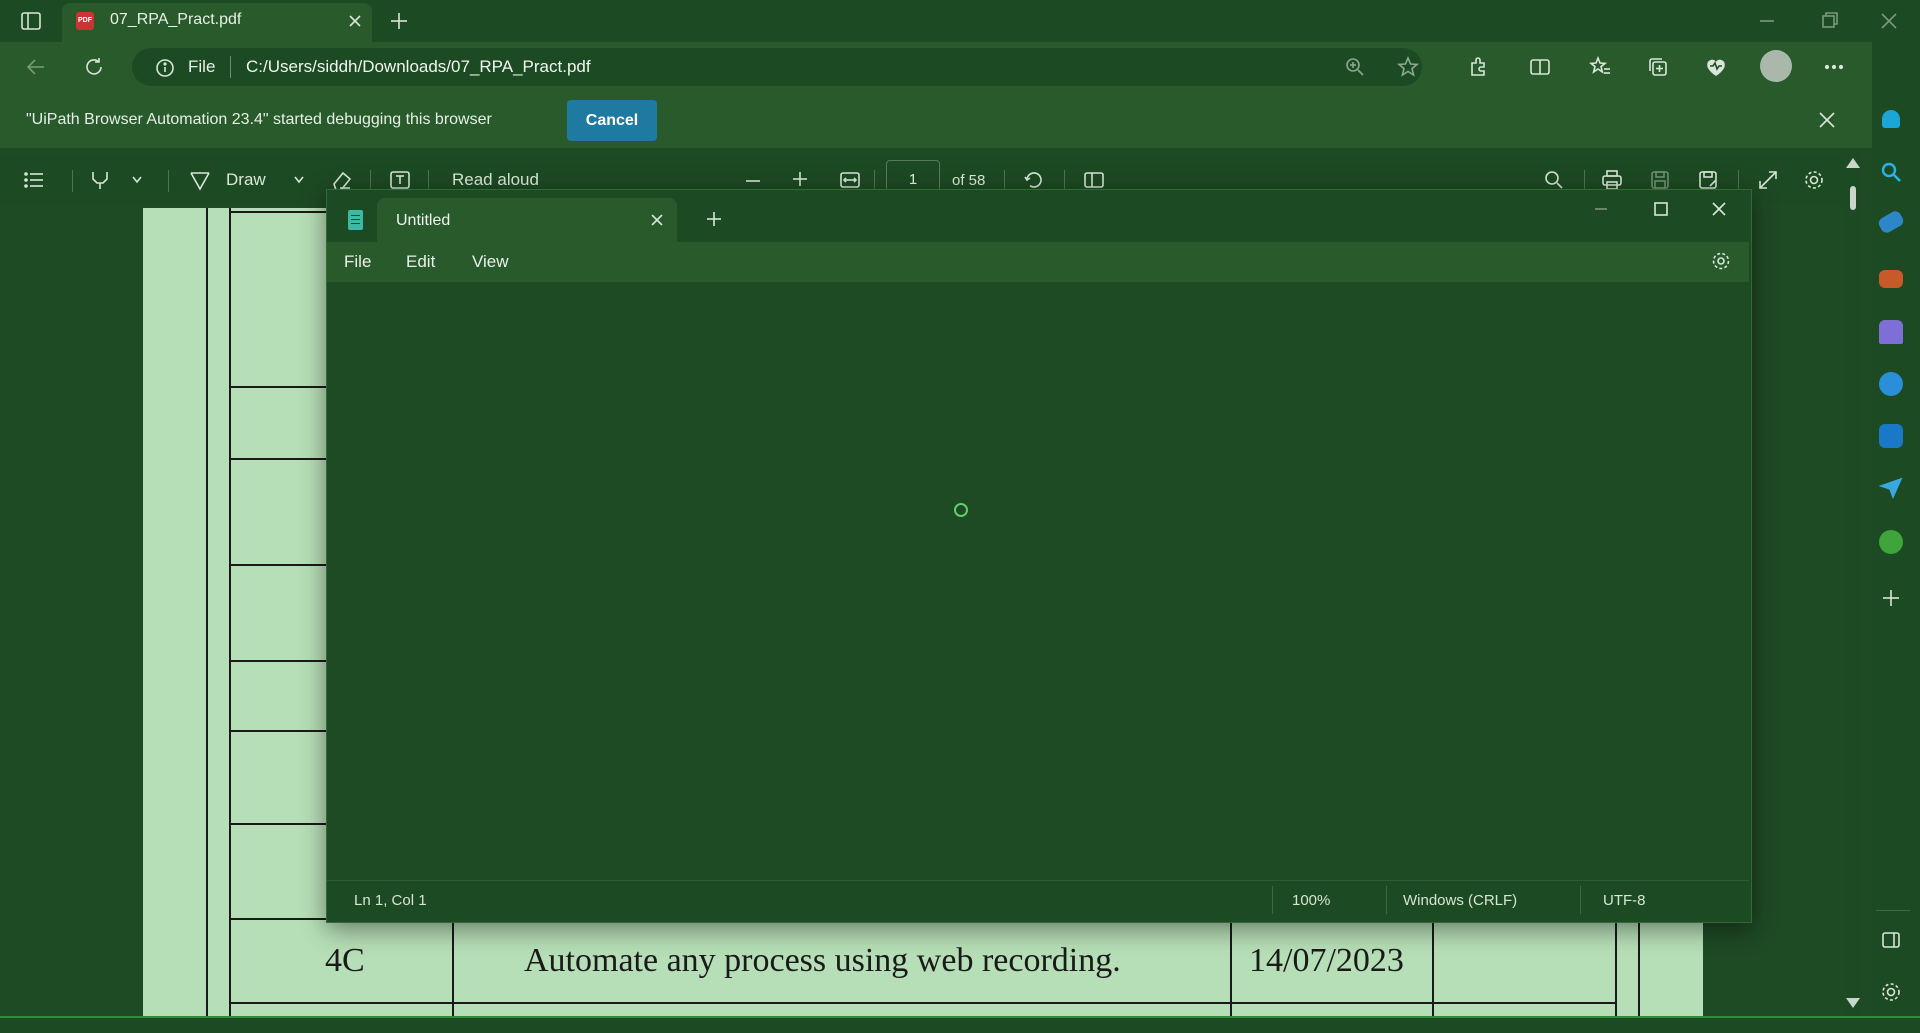 Image resolution: width=1920 pixels, height=1033 pixels. Describe the element at coordinates (1889, 21) in the screenshot. I see `close-window-icon` at that location.